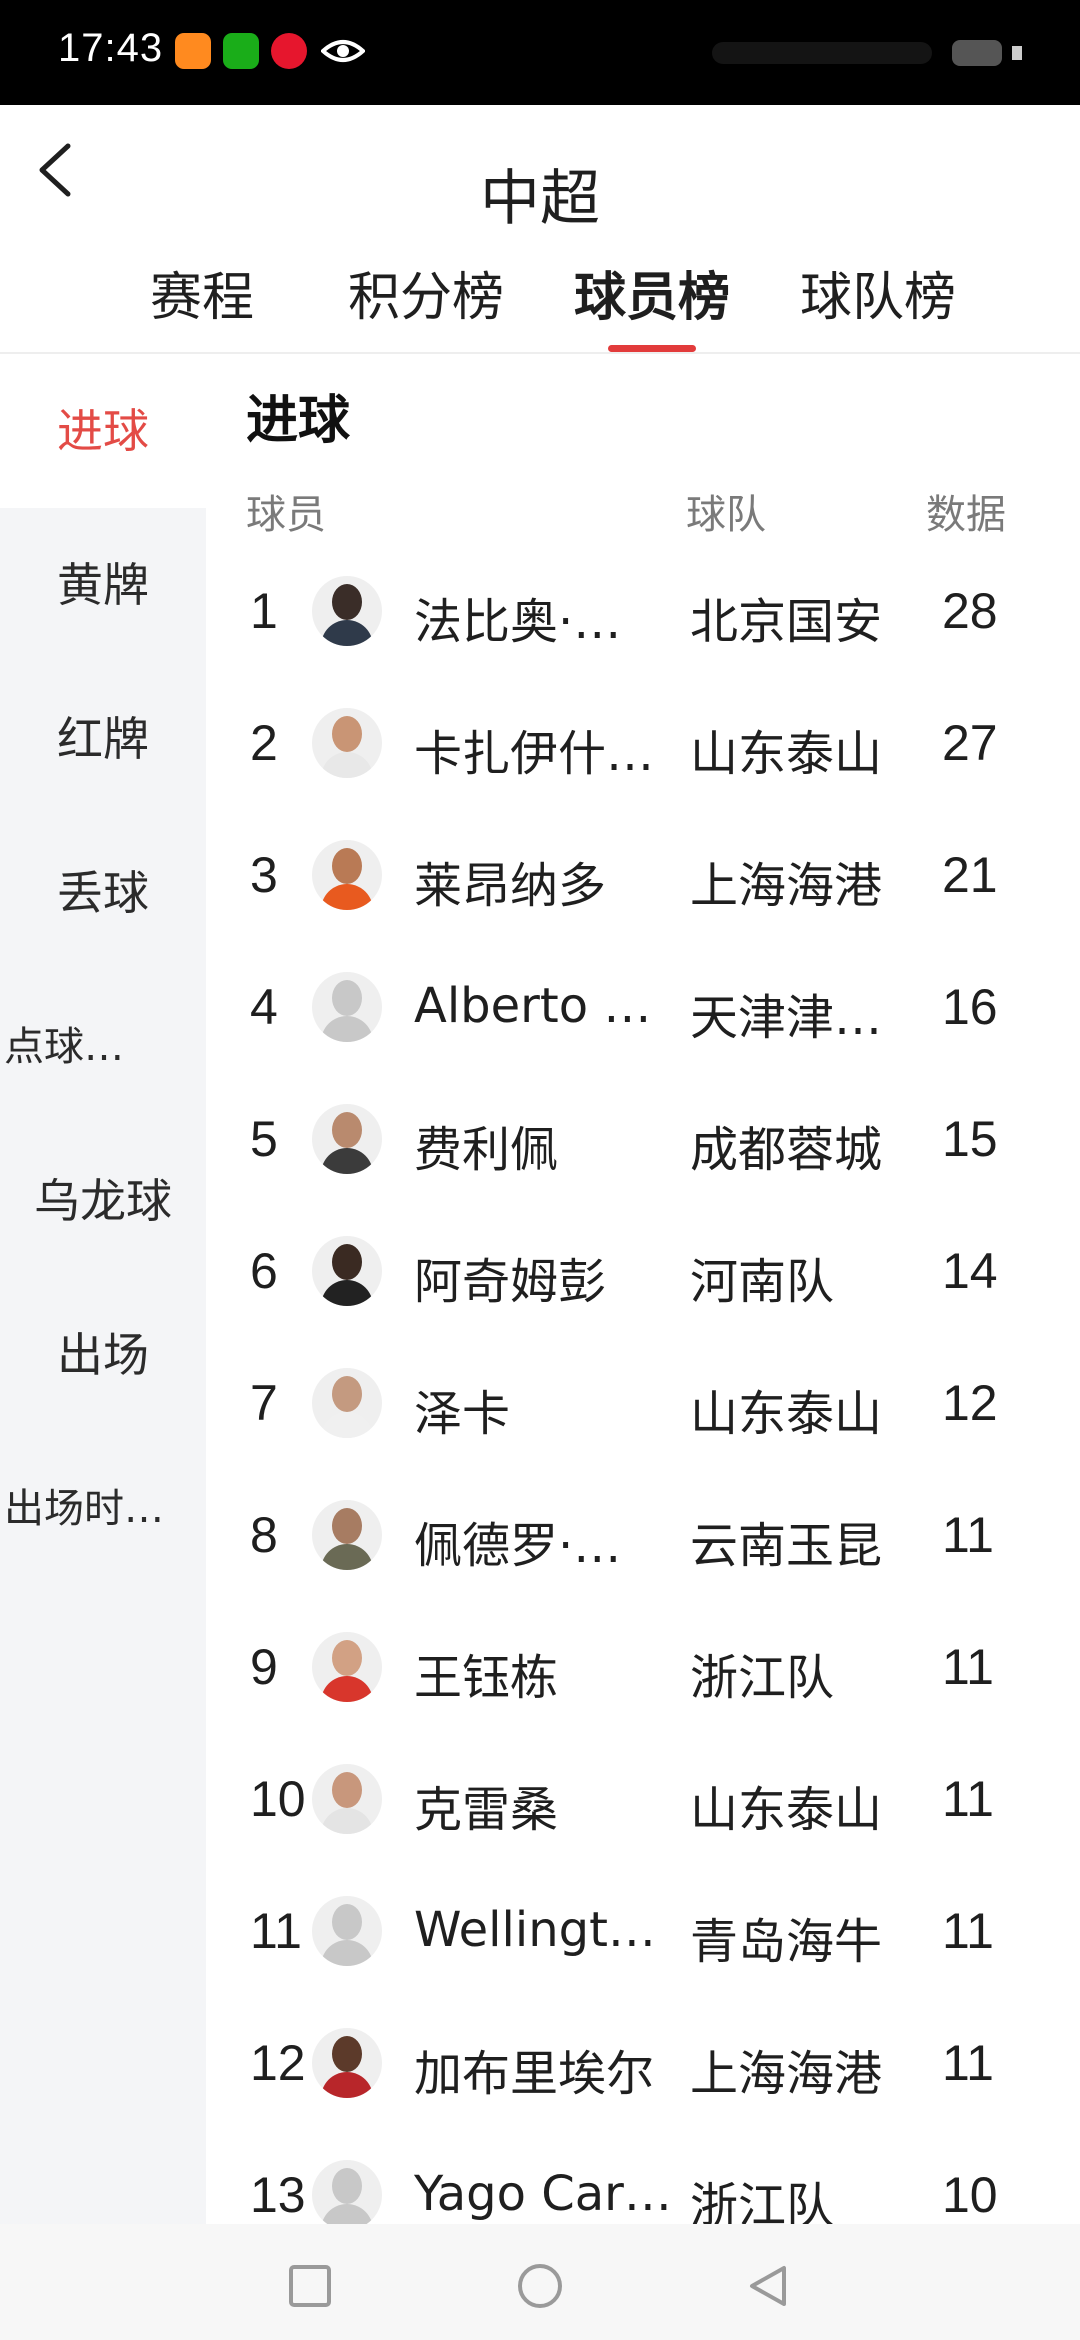 This screenshot has width=1080, height=2340. Describe the element at coordinates (786, 622) in the screenshot. I see `team-name: 北京国安` at that location.